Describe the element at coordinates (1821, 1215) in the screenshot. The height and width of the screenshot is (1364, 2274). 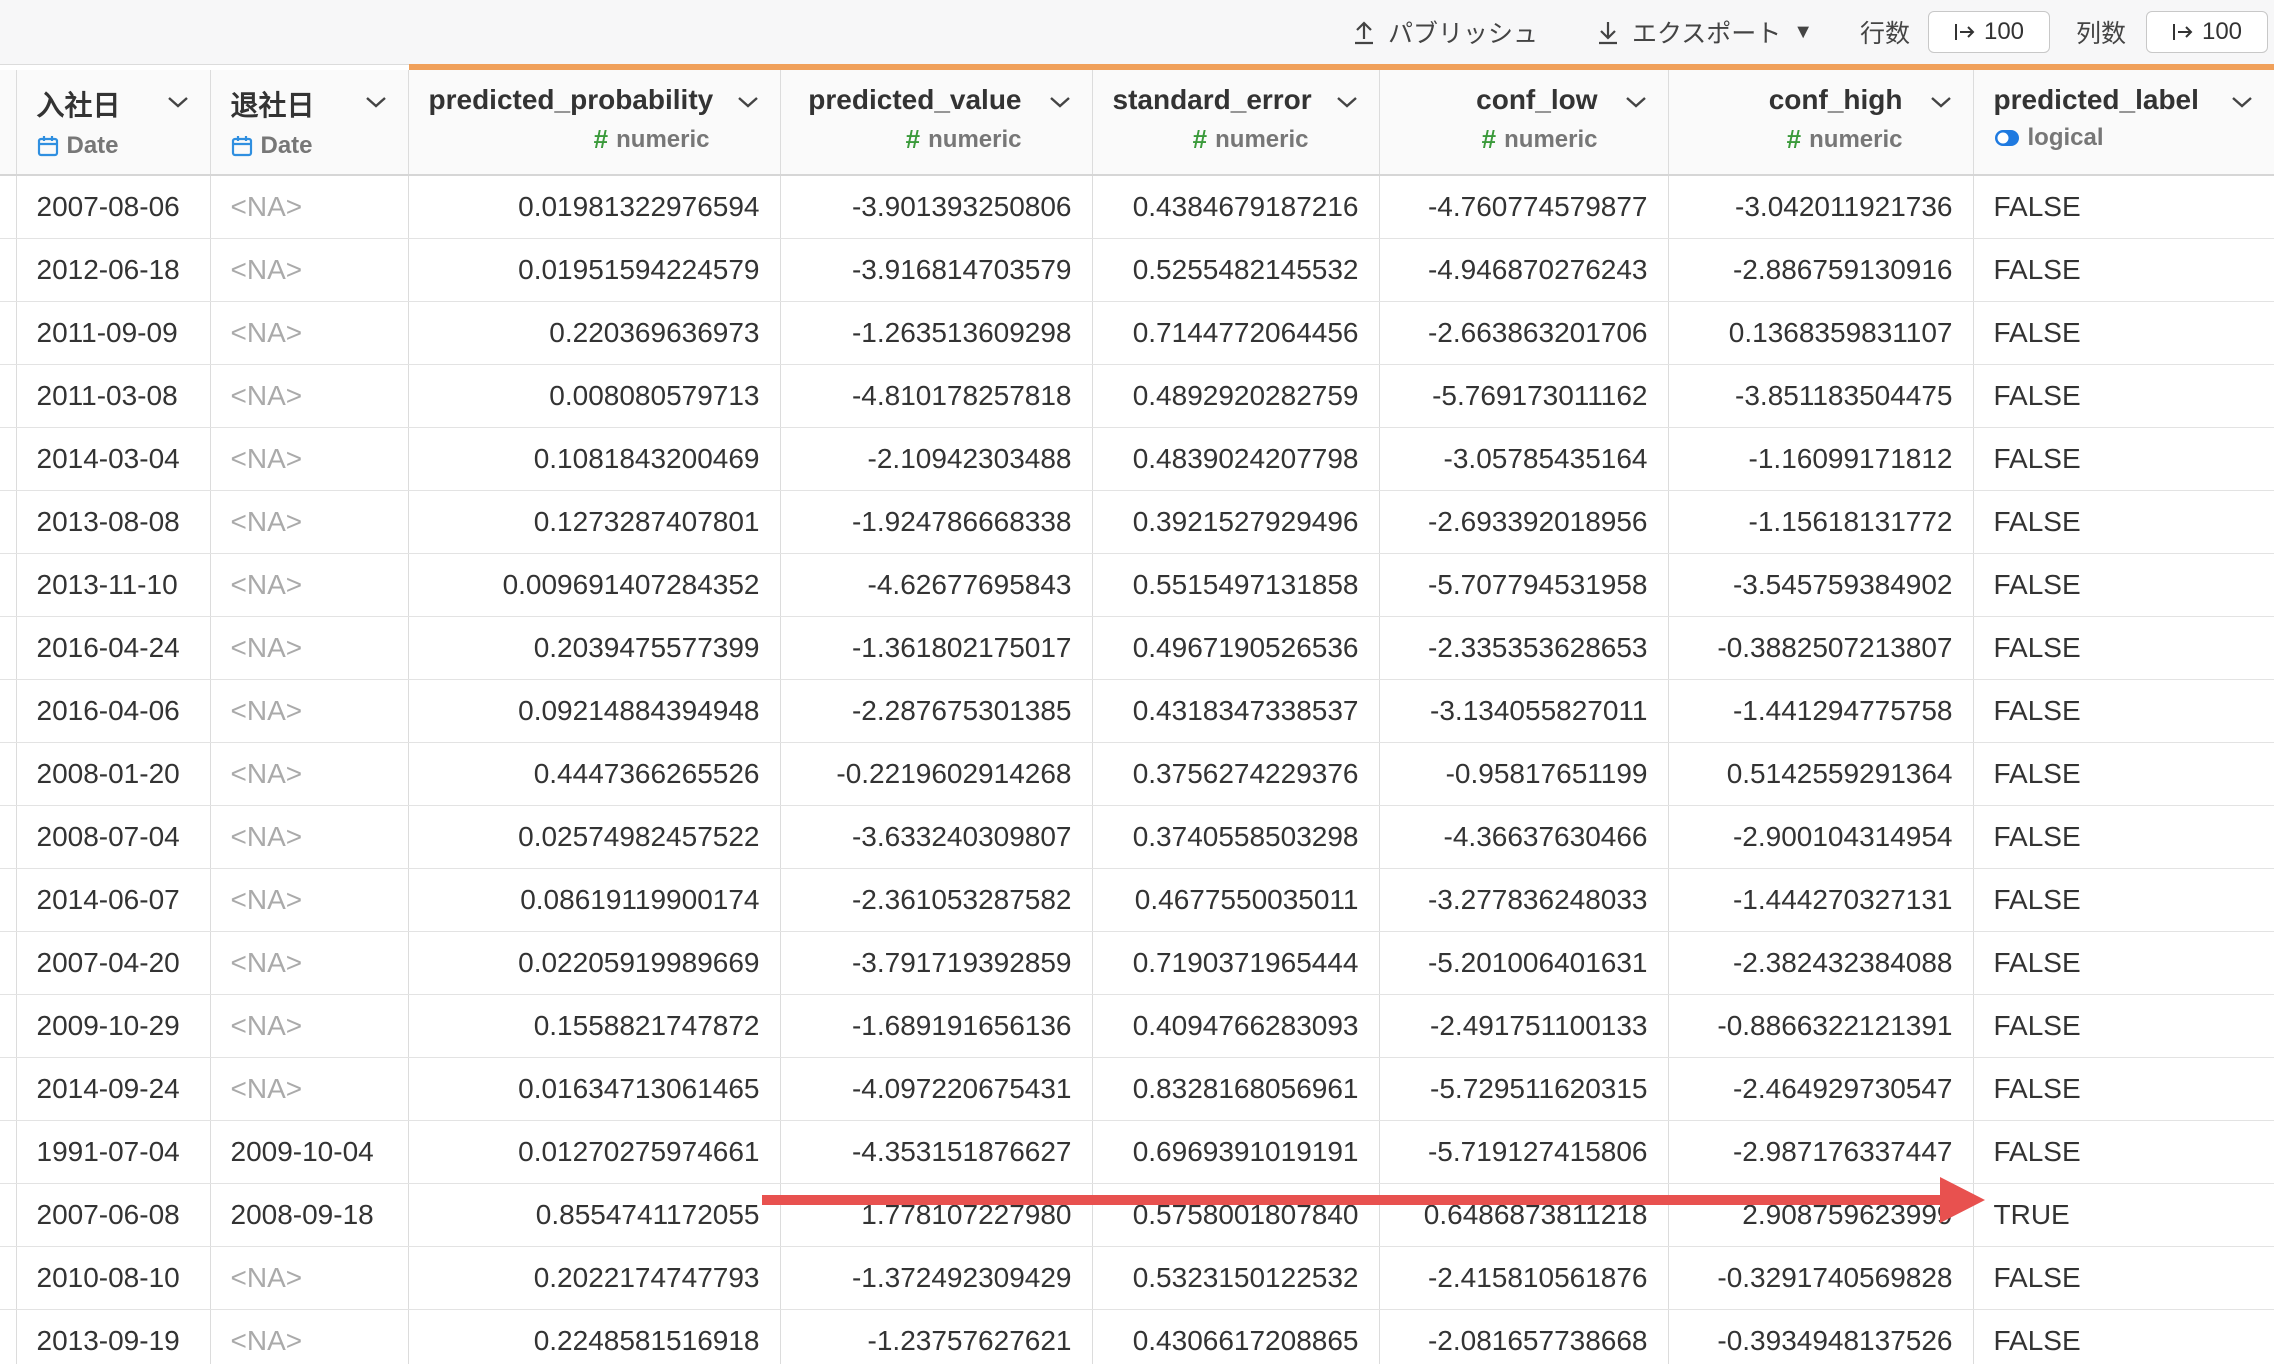
I see `table-cell: 2.908759623999` at that location.